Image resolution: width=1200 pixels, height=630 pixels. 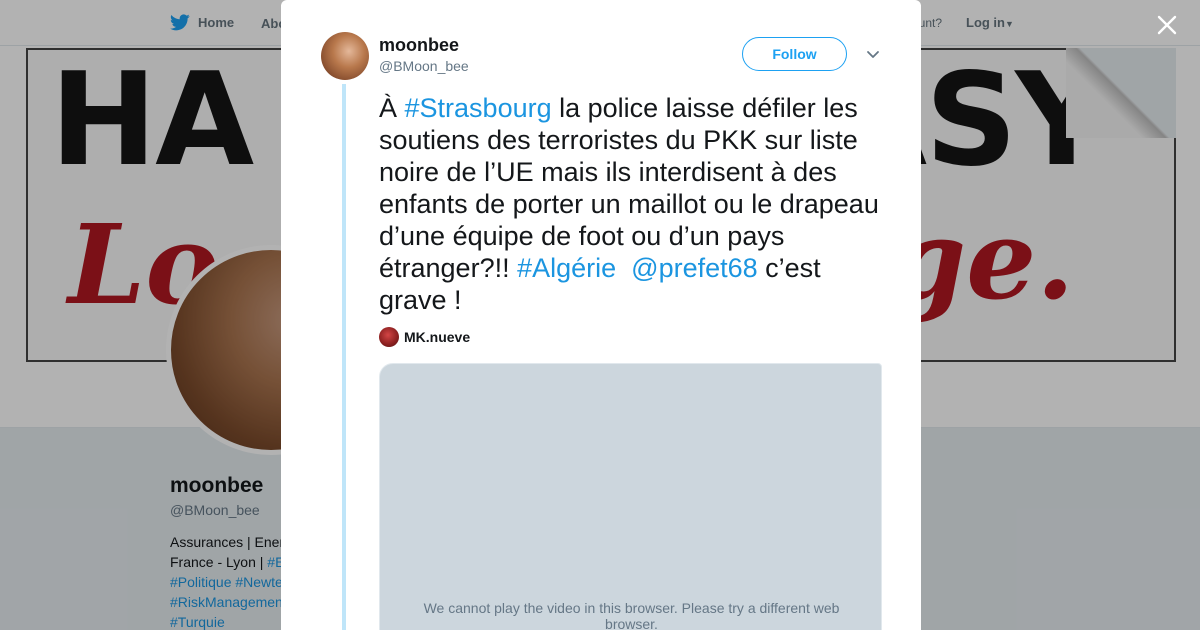 I want to click on author-avatar, so click(x=345, y=56).